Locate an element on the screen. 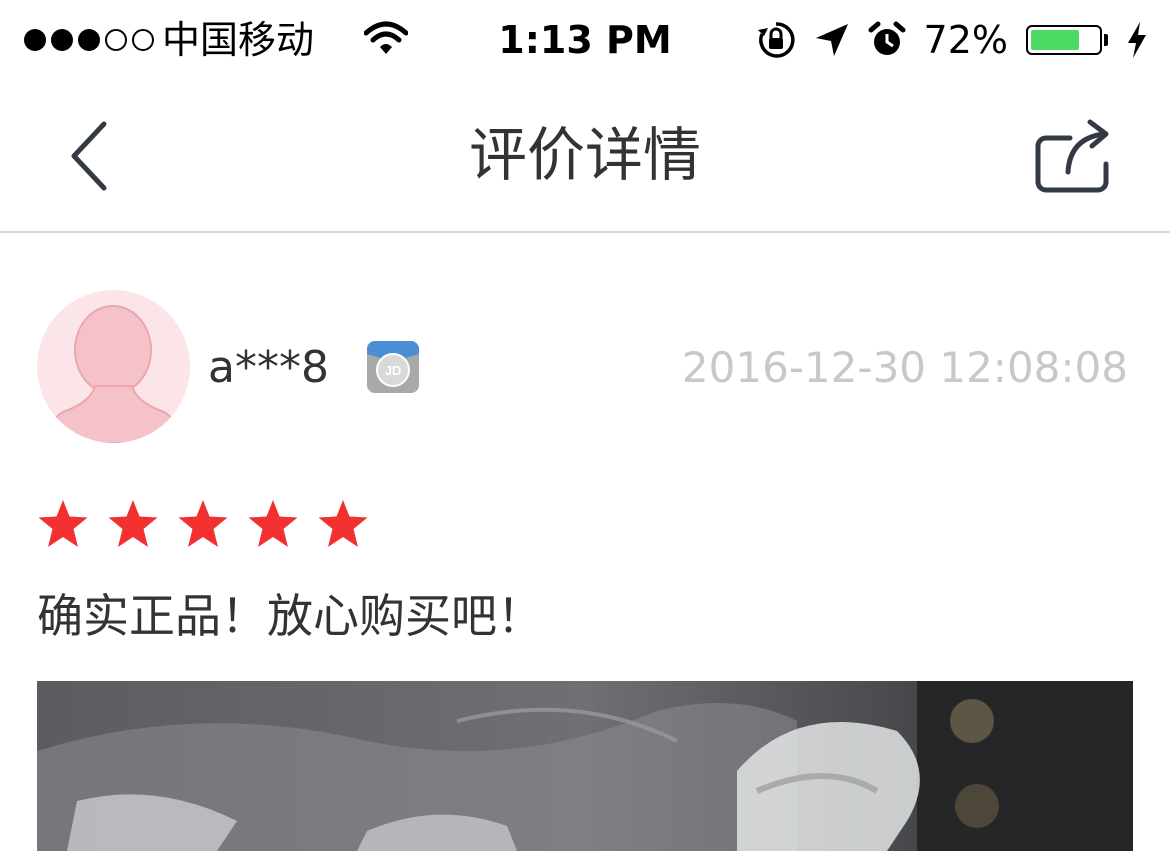 The width and height of the screenshot is (1170, 851). status-icons: 72% is located at coordinates (952, 40).